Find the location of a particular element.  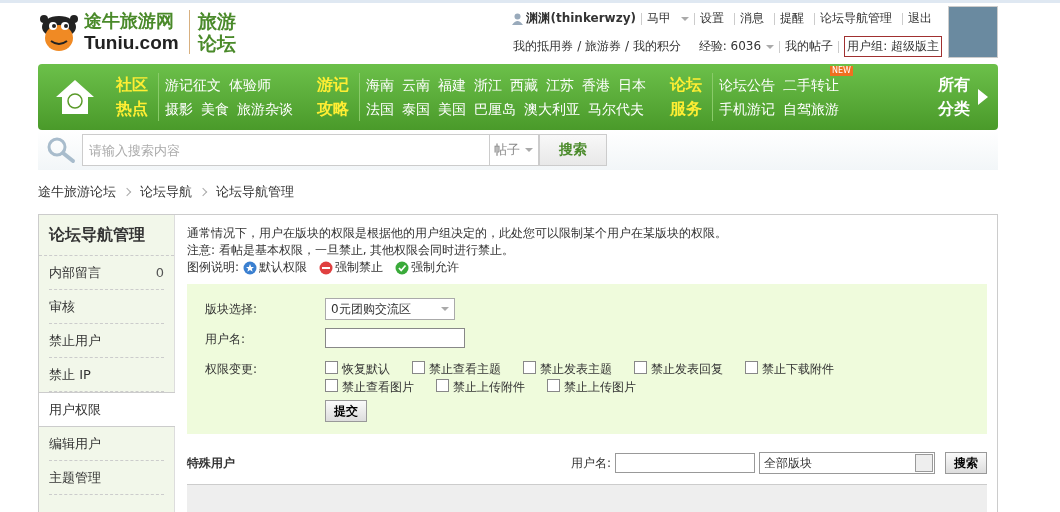

nav-link: 美国 is located at coordinates (452, 109).